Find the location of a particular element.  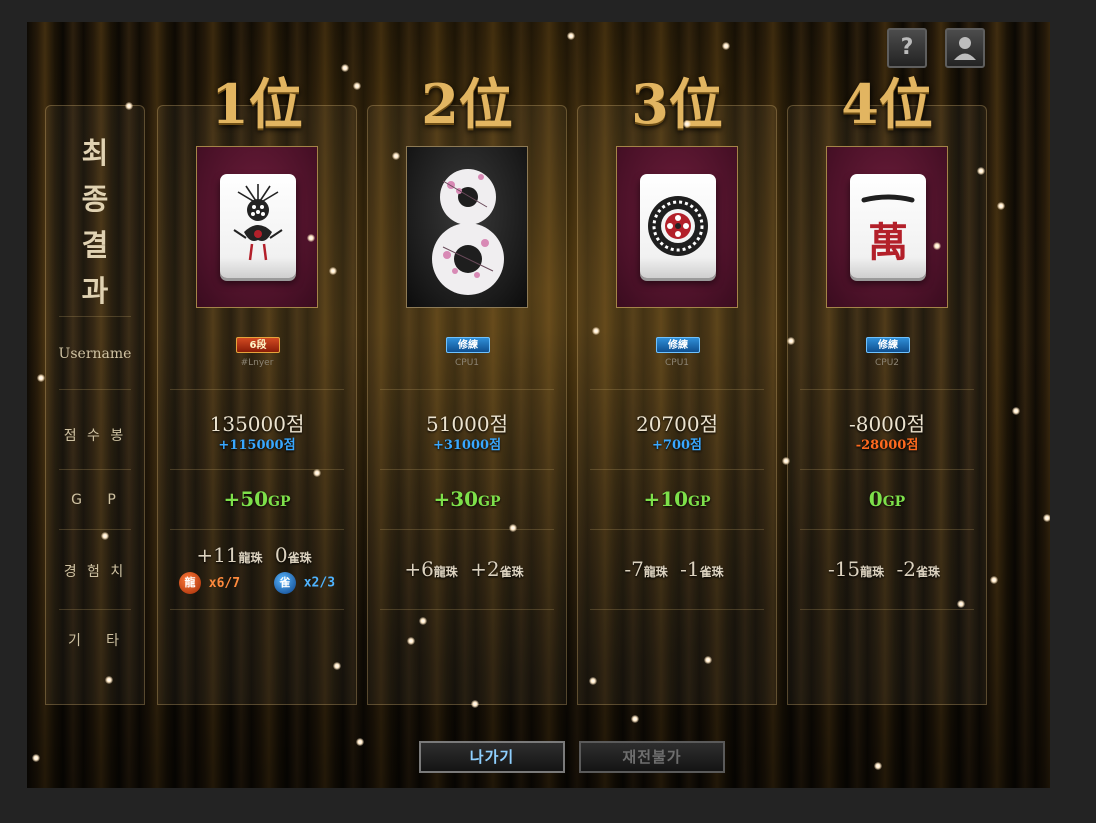

dragon-orb-icon: 龍 is located at coordinates (189, 583).